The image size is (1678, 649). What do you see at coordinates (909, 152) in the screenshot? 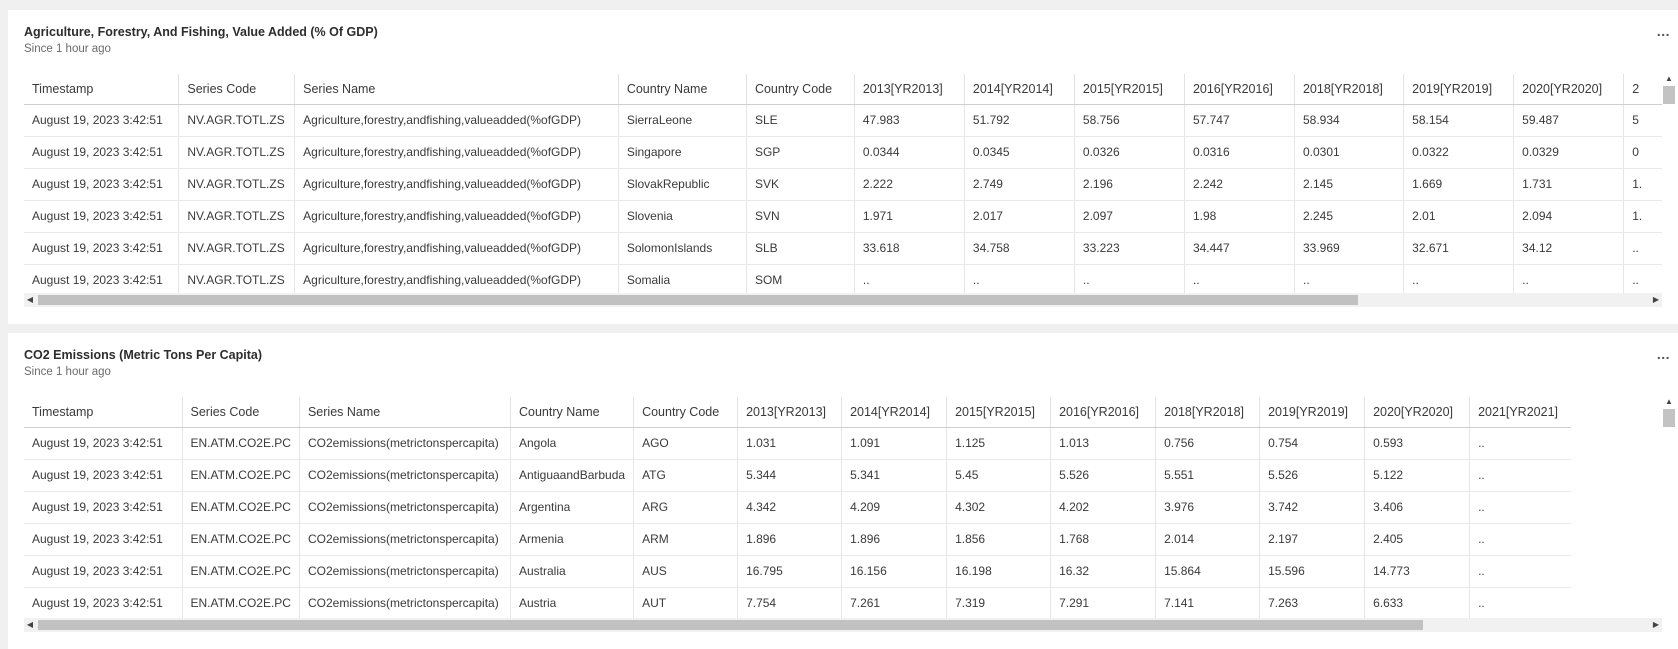
I see `table-cell: 0.0344` at bounding box center [909, 152].